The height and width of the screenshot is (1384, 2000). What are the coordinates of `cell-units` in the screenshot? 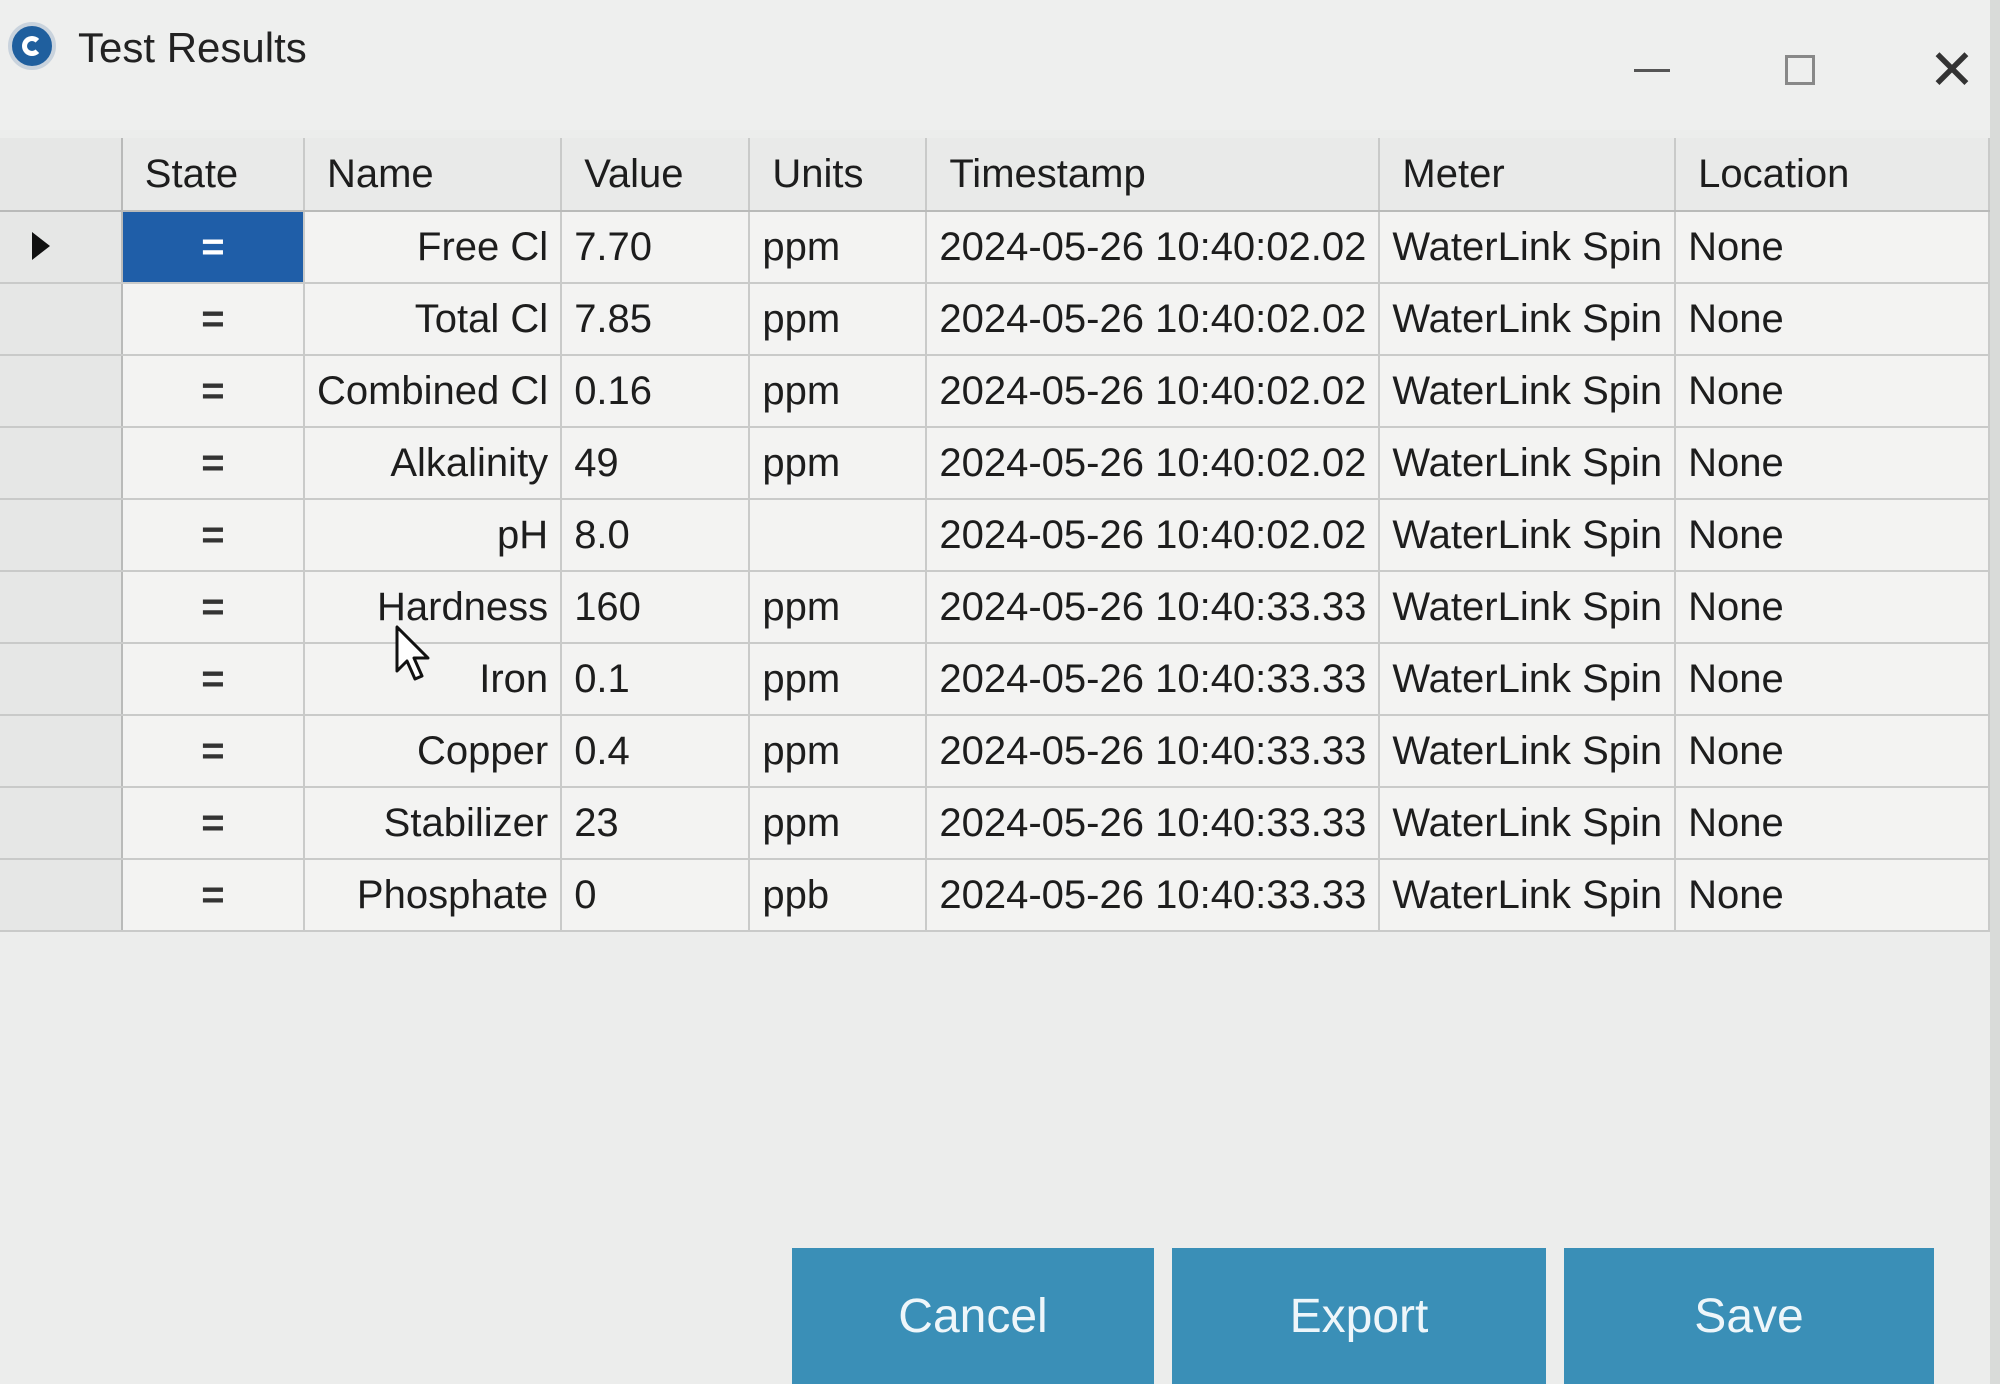 It's located at (838, 535).